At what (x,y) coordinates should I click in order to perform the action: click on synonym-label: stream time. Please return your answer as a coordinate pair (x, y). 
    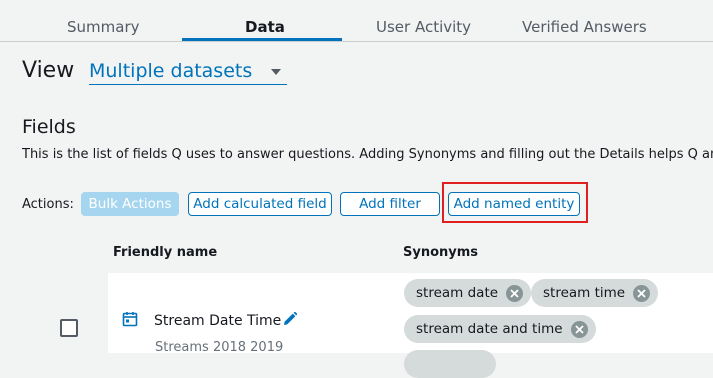
    Looking at the image, I should click on (584, 293).